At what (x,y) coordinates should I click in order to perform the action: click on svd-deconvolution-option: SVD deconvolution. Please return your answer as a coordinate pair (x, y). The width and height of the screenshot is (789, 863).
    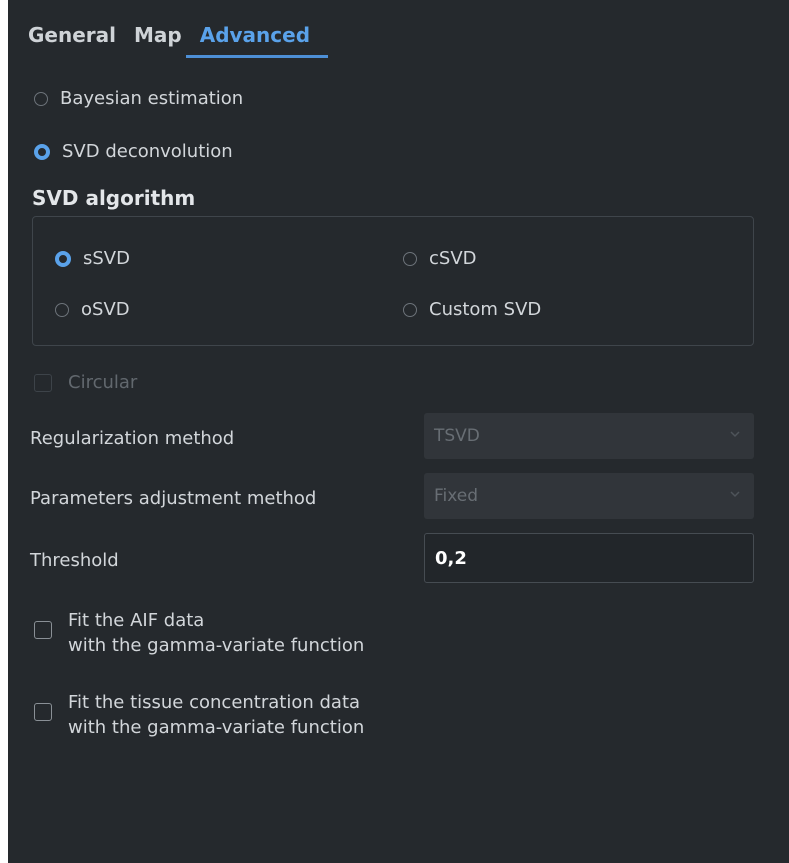
    Looking at the image, I should click on (133, 151).